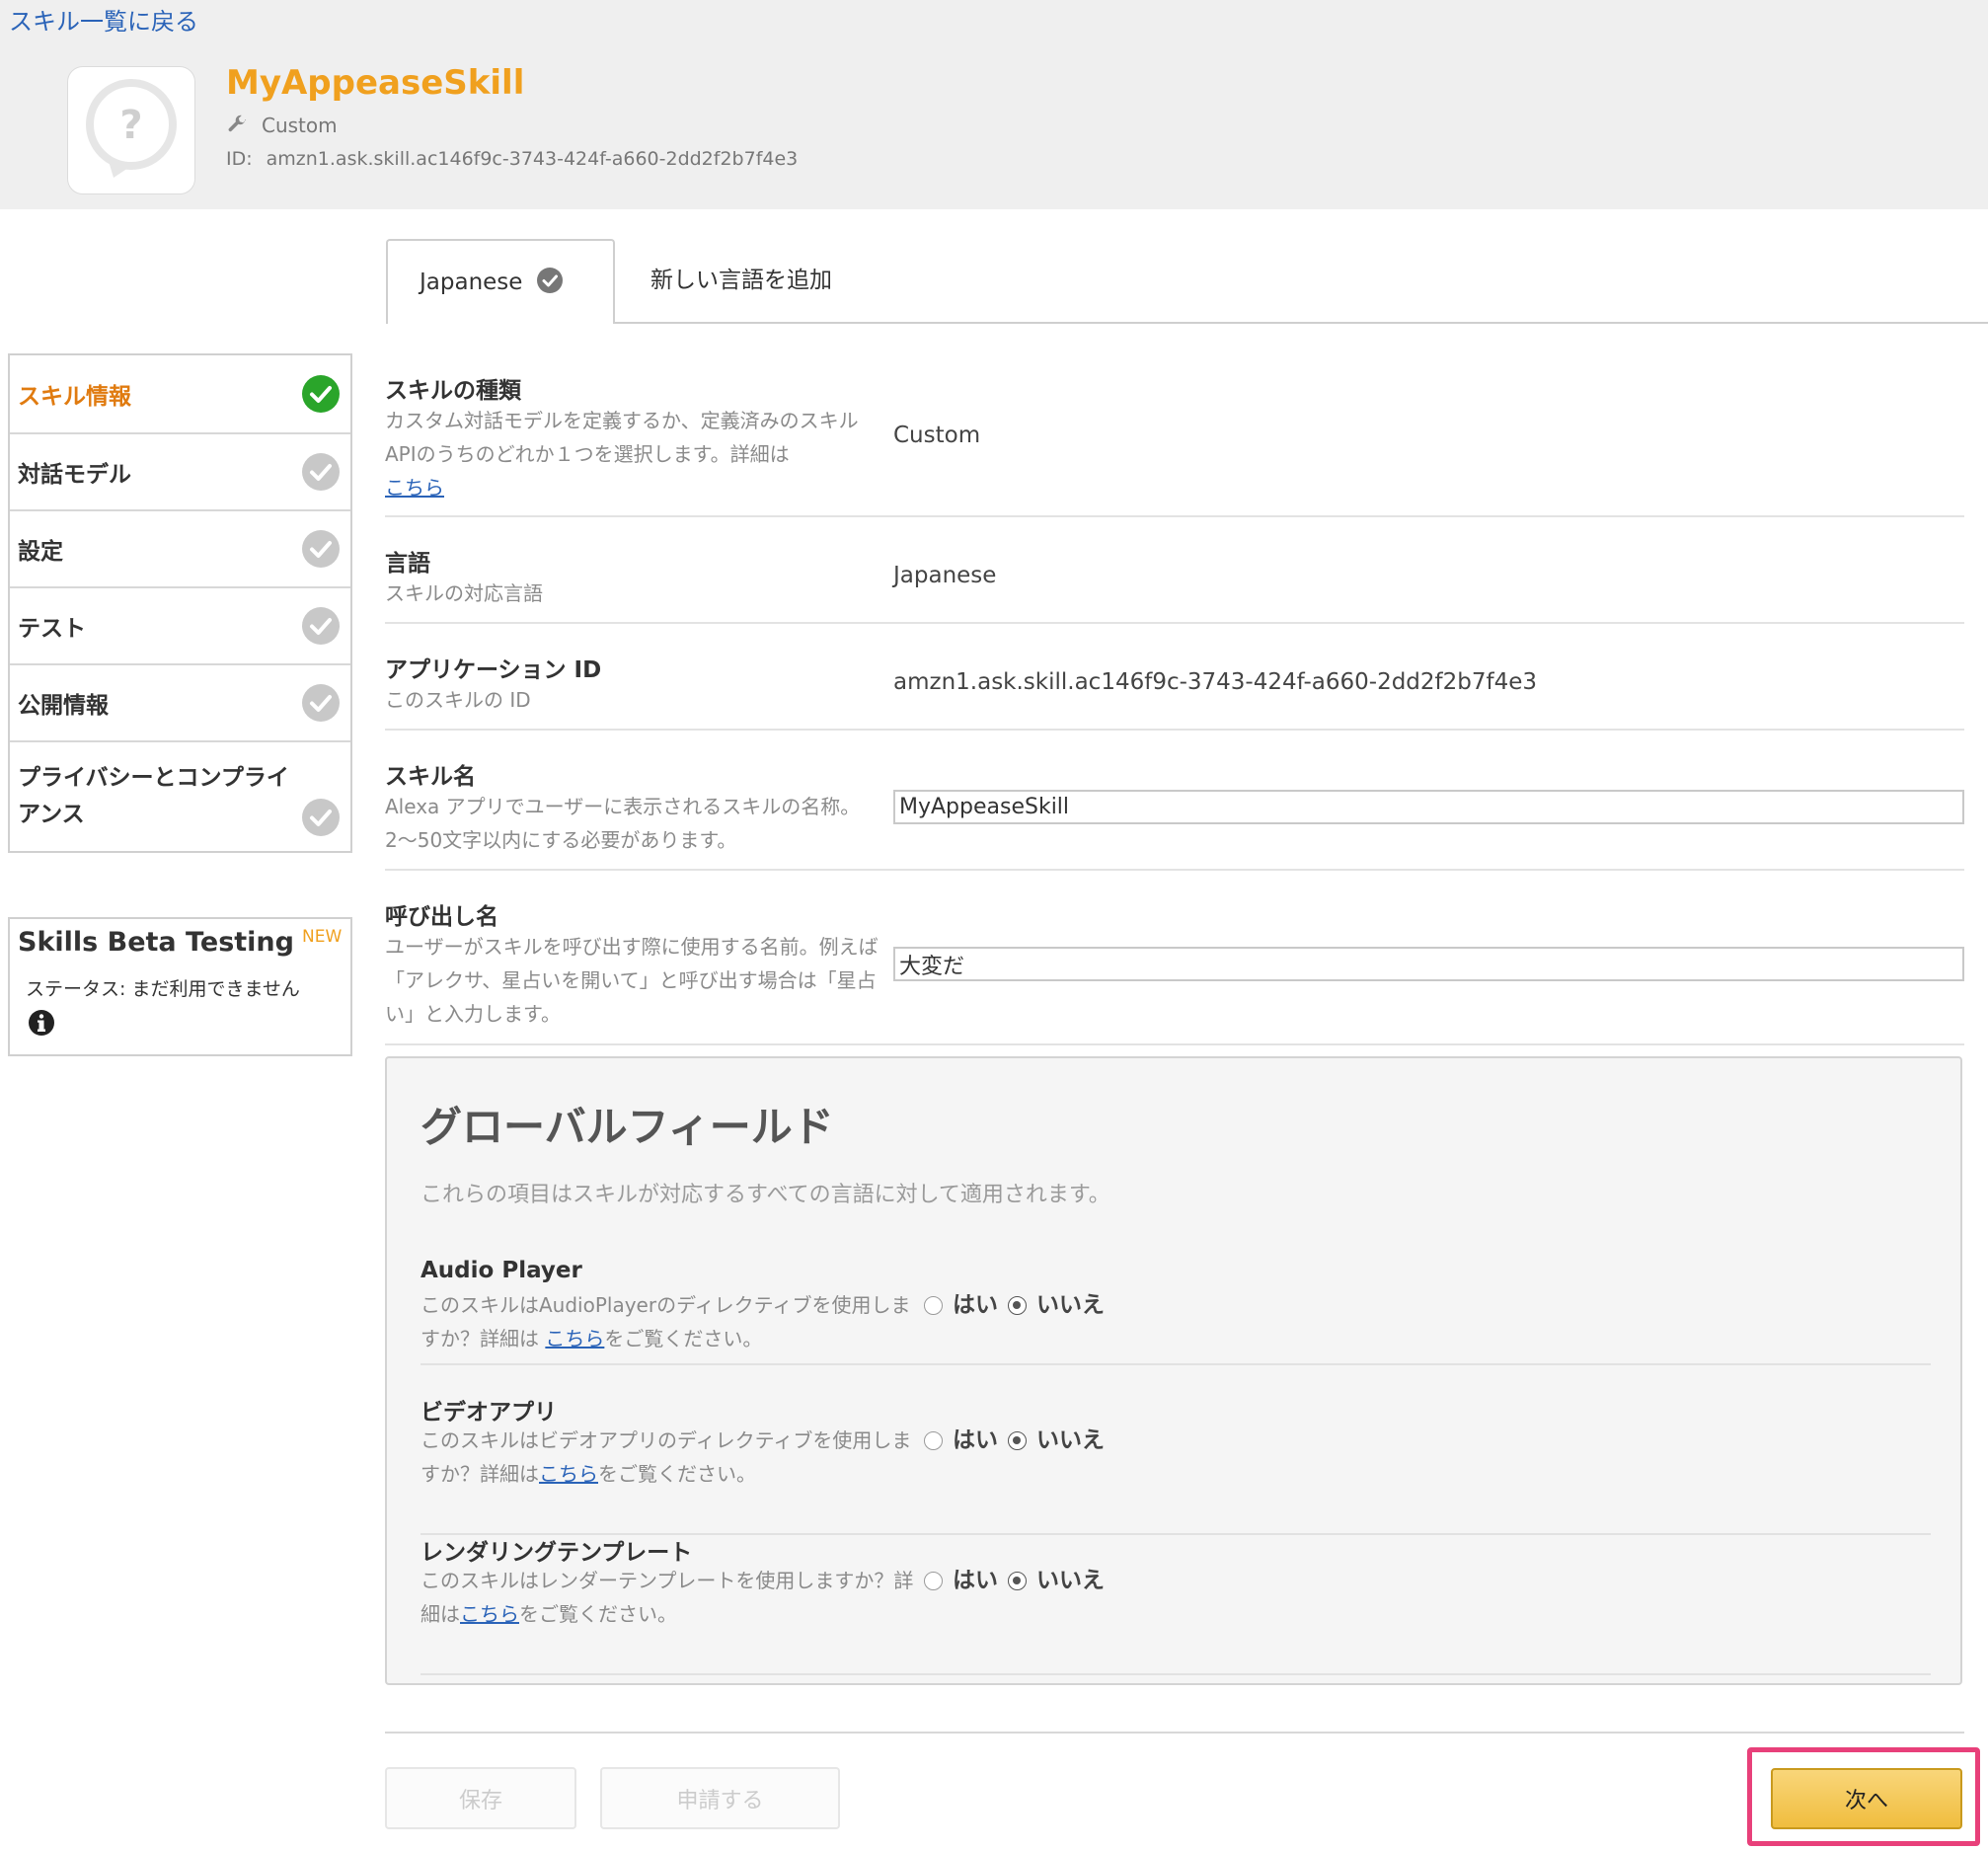 The height and width of the screenshot is (1850, 1988). Describe the element at coordinates (40, 552) in the screenshot. I see `sidebar-item-label: 設定` at that location.